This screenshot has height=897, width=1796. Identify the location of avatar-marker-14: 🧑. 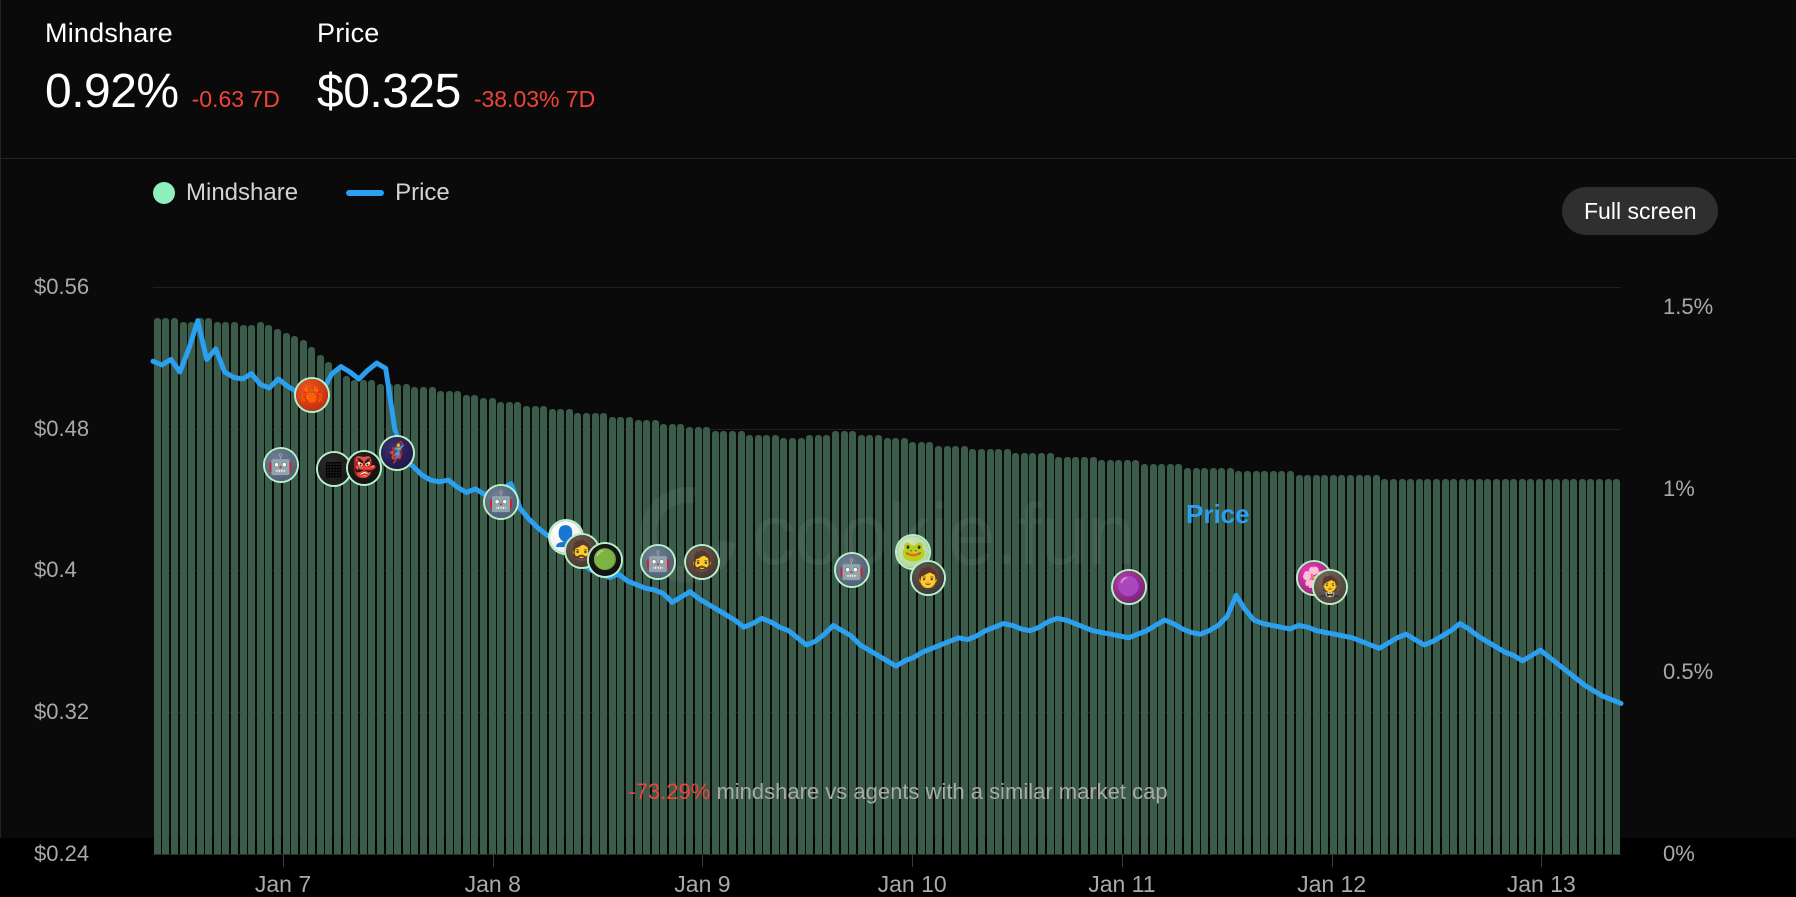
(928, 578).